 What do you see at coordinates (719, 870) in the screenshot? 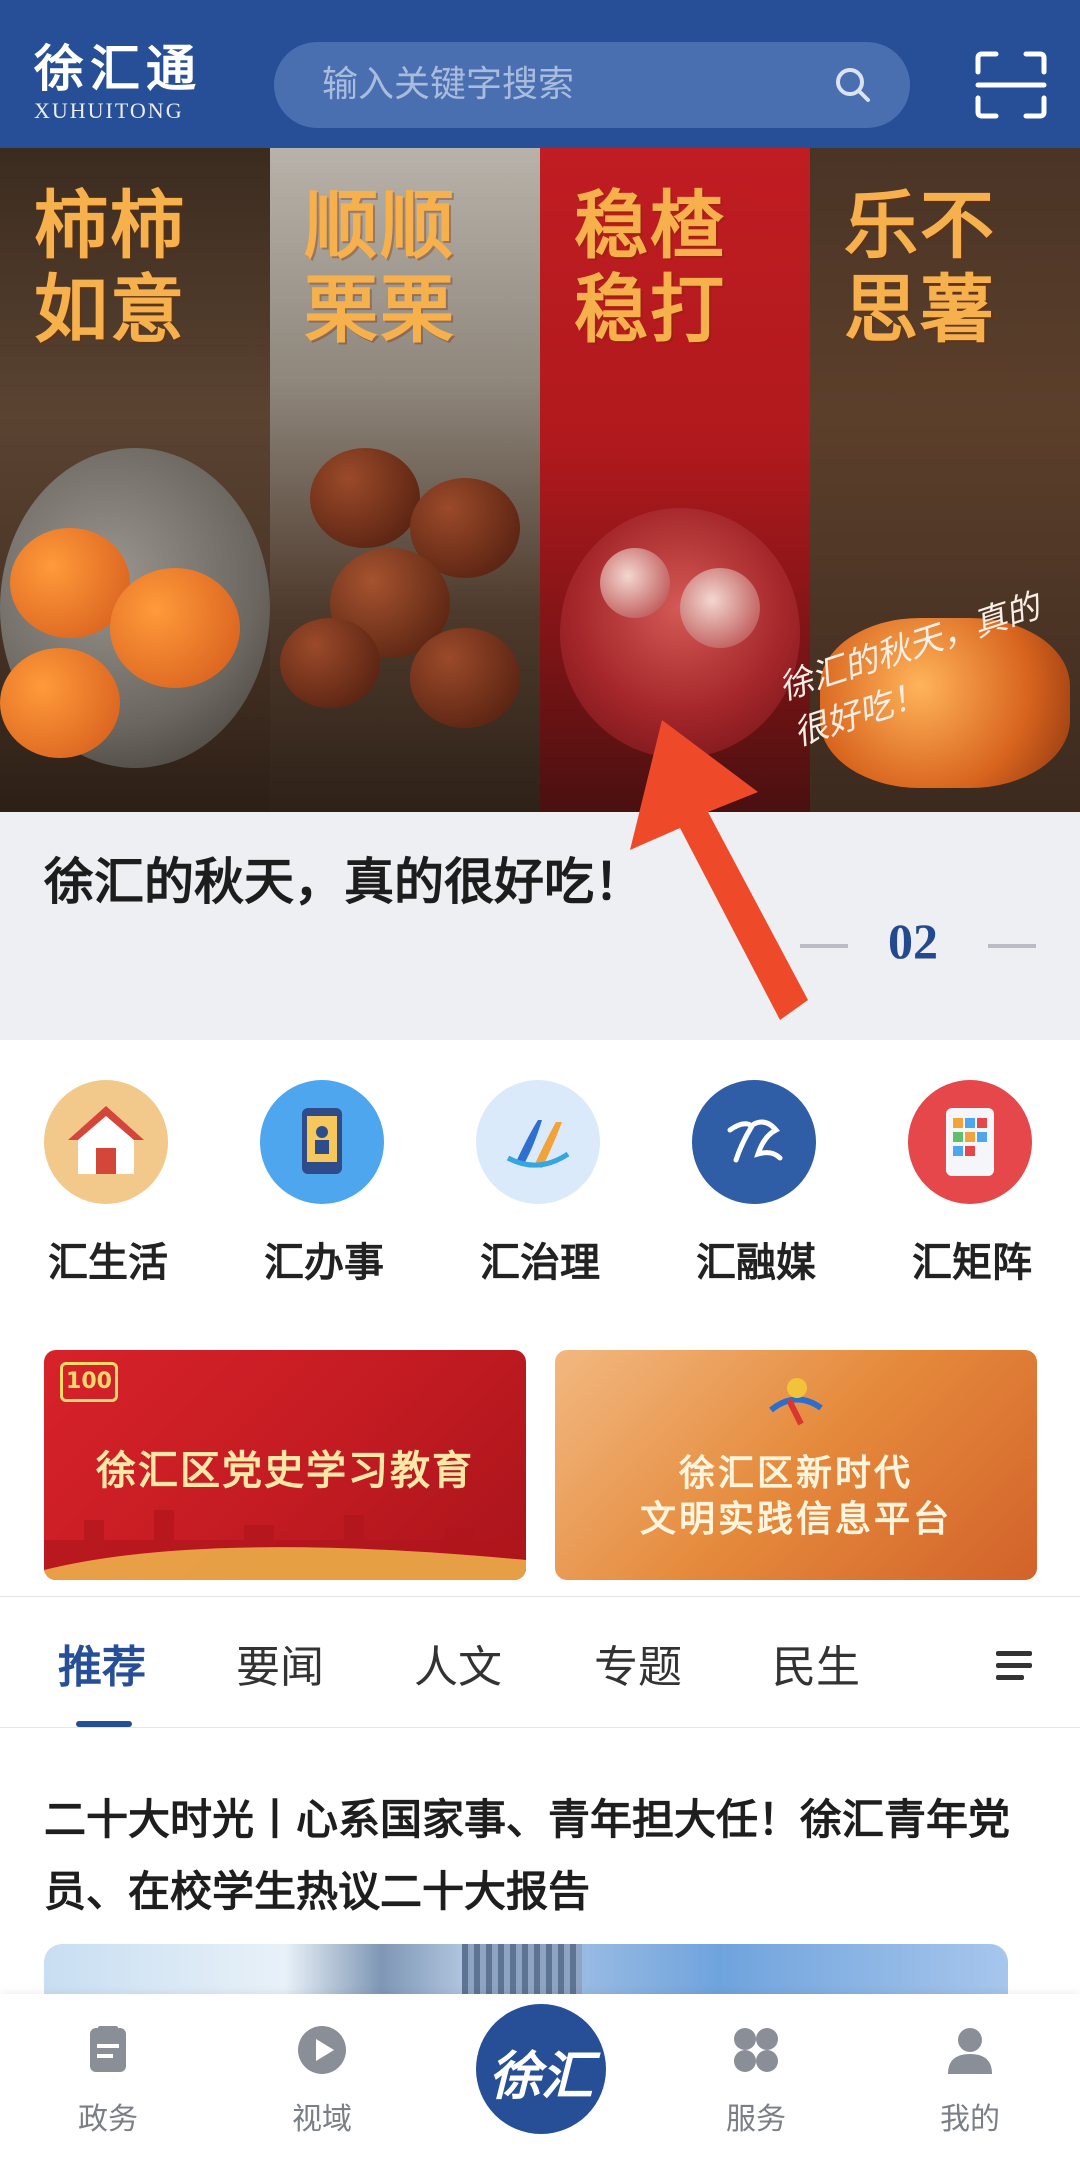
I see `annotation-arrow-icon` at bounding box center [719, 870].